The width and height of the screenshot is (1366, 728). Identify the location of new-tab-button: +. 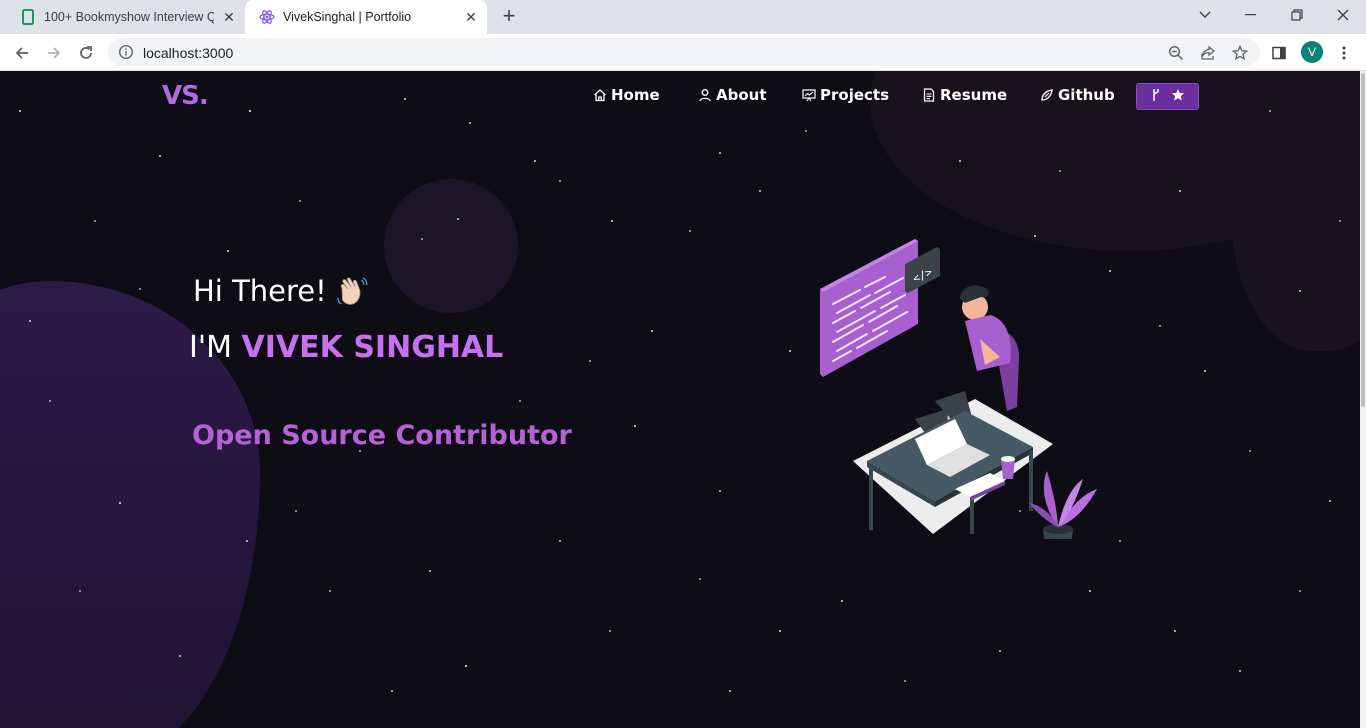
(509, 17).